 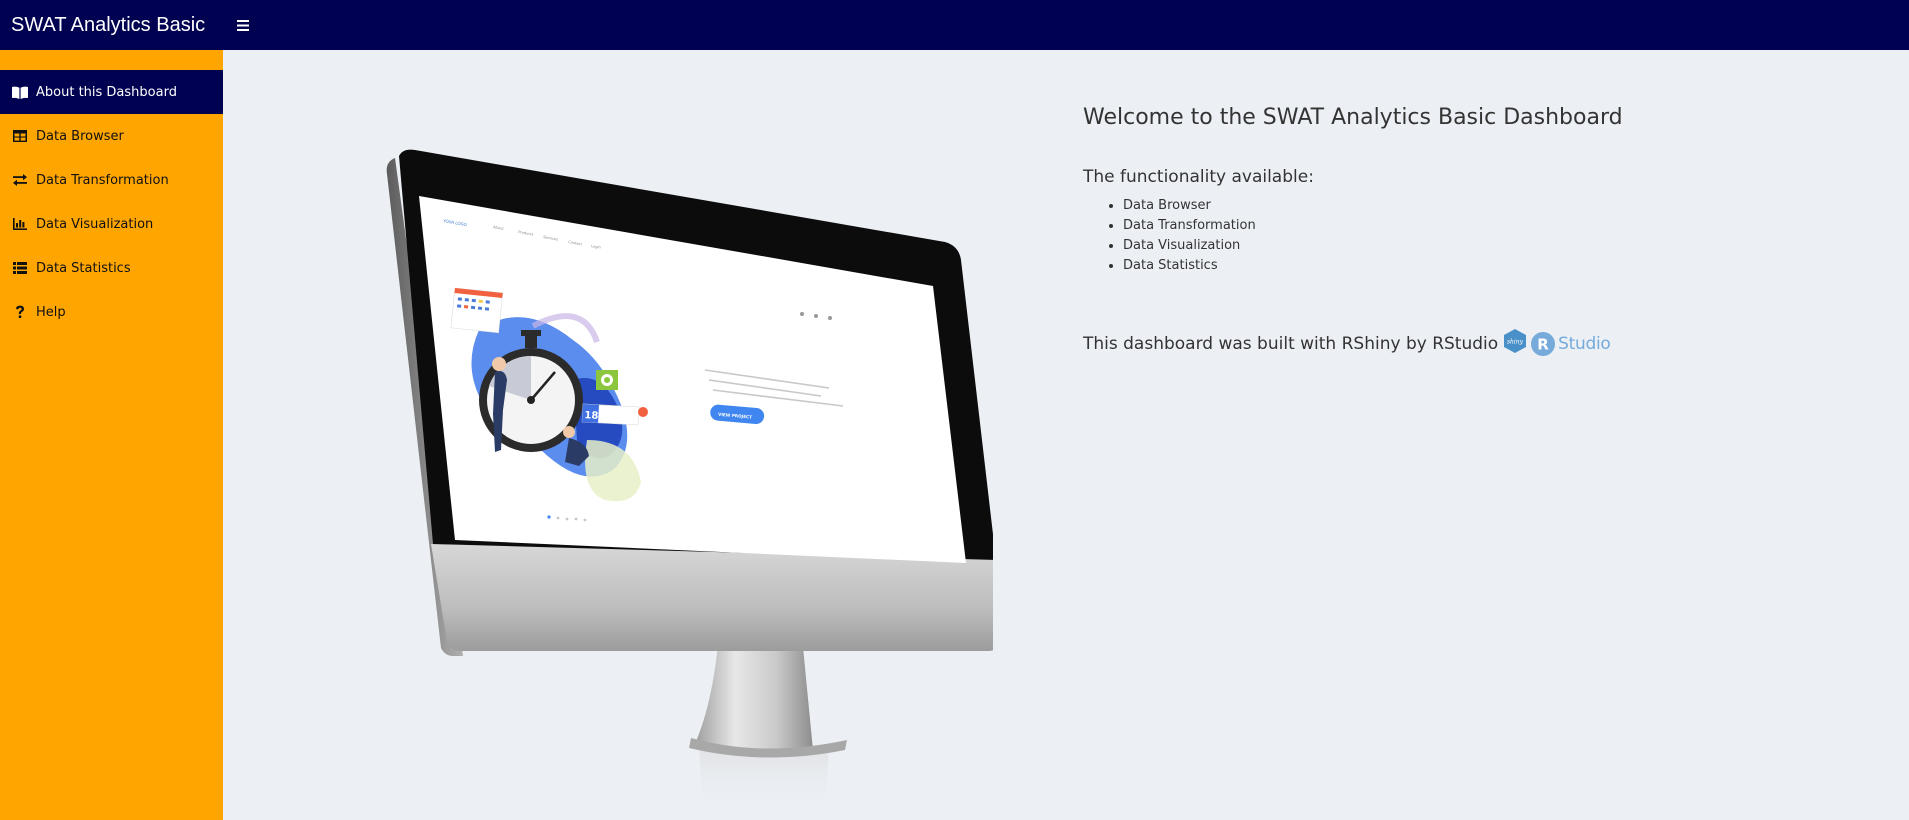 I want to click on bar-chart-icon, so click(x=19, y=224).